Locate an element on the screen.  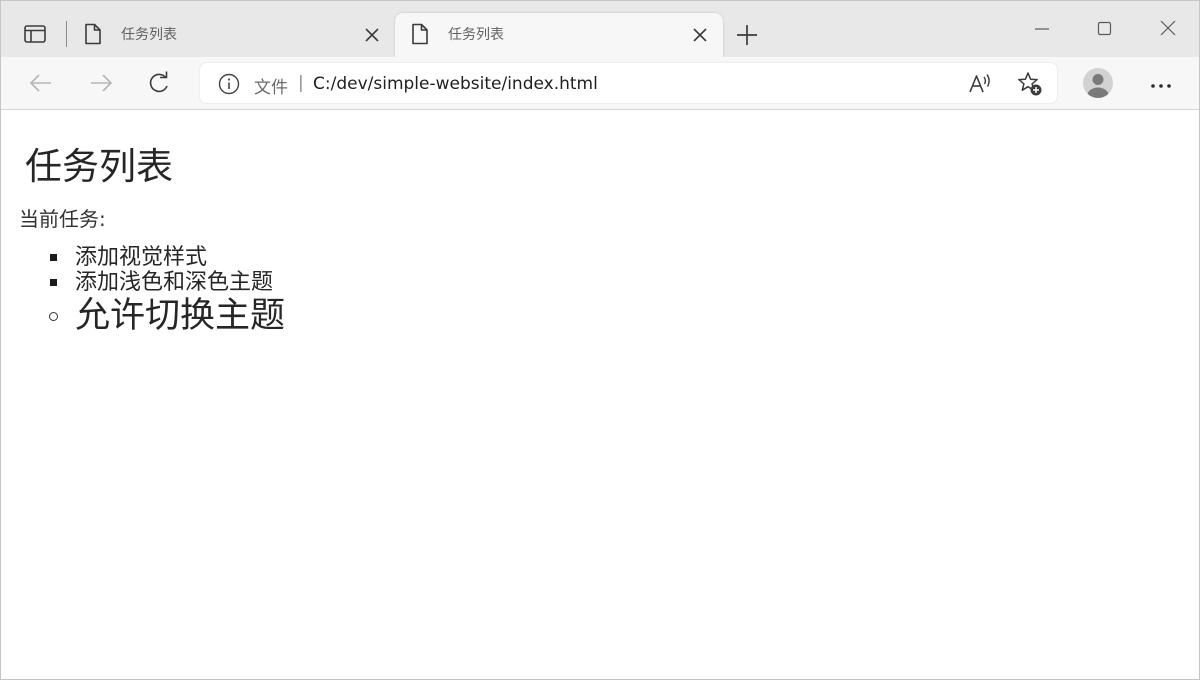
plus-icon is located at coordinates (747, 35).